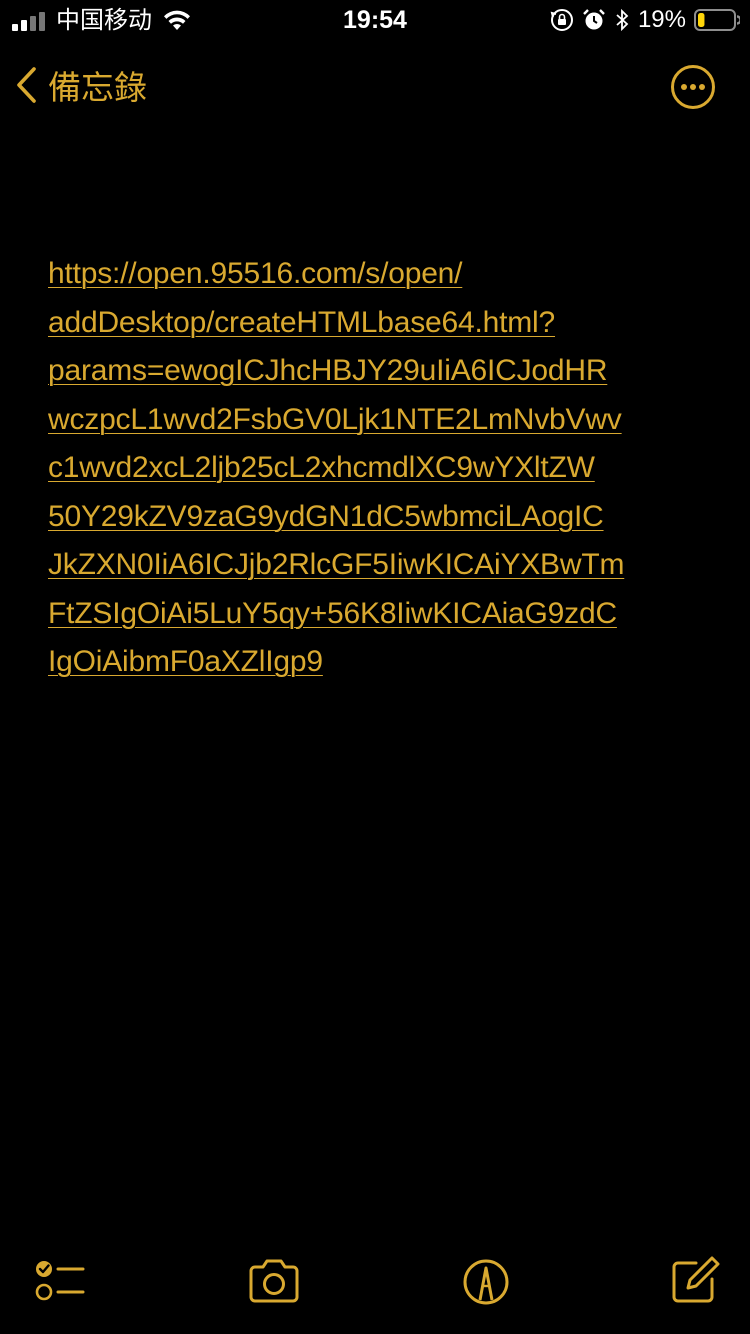  Describe the element at coordinates (328, 370) in the screenshot. I see `note-line: params=ewogICJhcHBJY29uIiA6ICJodHR` at that location.